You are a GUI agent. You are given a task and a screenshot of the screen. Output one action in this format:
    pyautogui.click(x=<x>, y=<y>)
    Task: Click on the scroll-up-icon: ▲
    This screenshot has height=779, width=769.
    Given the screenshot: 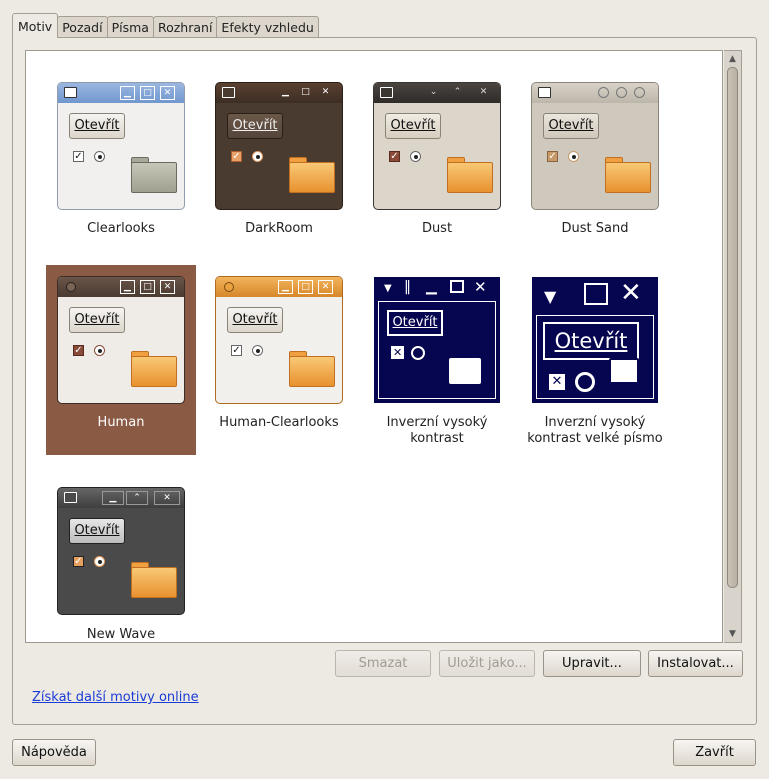 What is the action you would take?
    pyautogui.click(x=732, y=59)
    